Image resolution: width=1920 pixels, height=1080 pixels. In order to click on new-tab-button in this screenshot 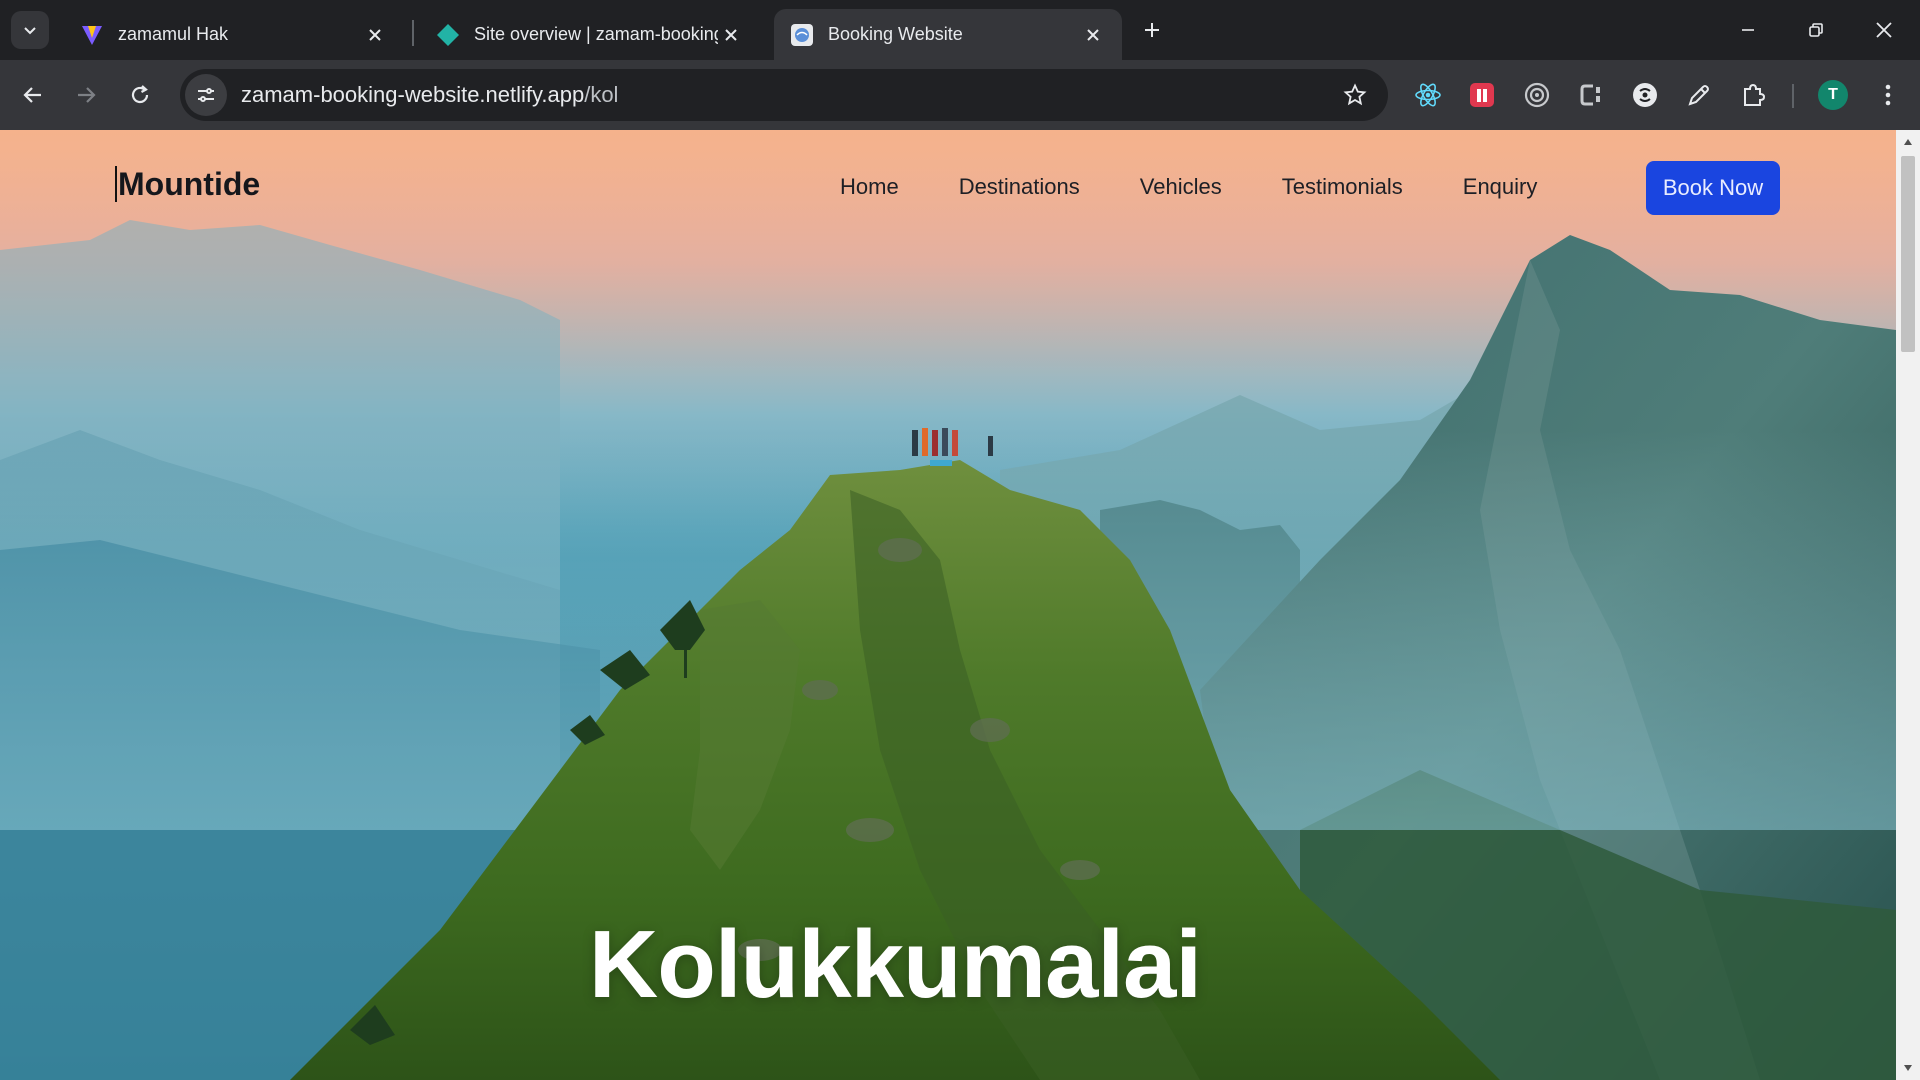, I will do `click(1152, 30)`.